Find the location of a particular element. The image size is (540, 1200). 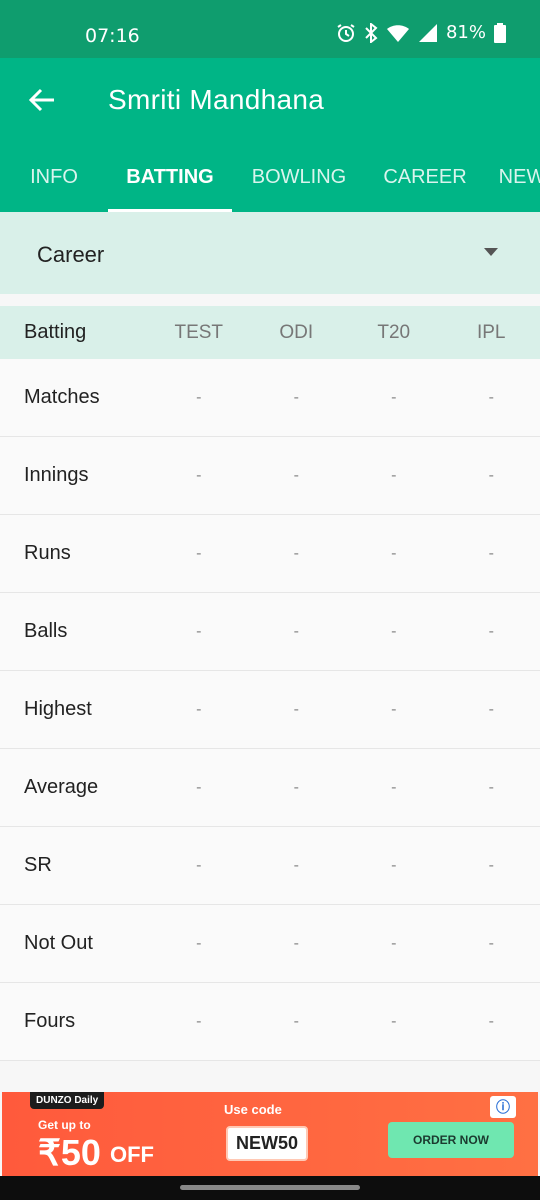

tab-info: INFO is located at coordinates (54, 185).